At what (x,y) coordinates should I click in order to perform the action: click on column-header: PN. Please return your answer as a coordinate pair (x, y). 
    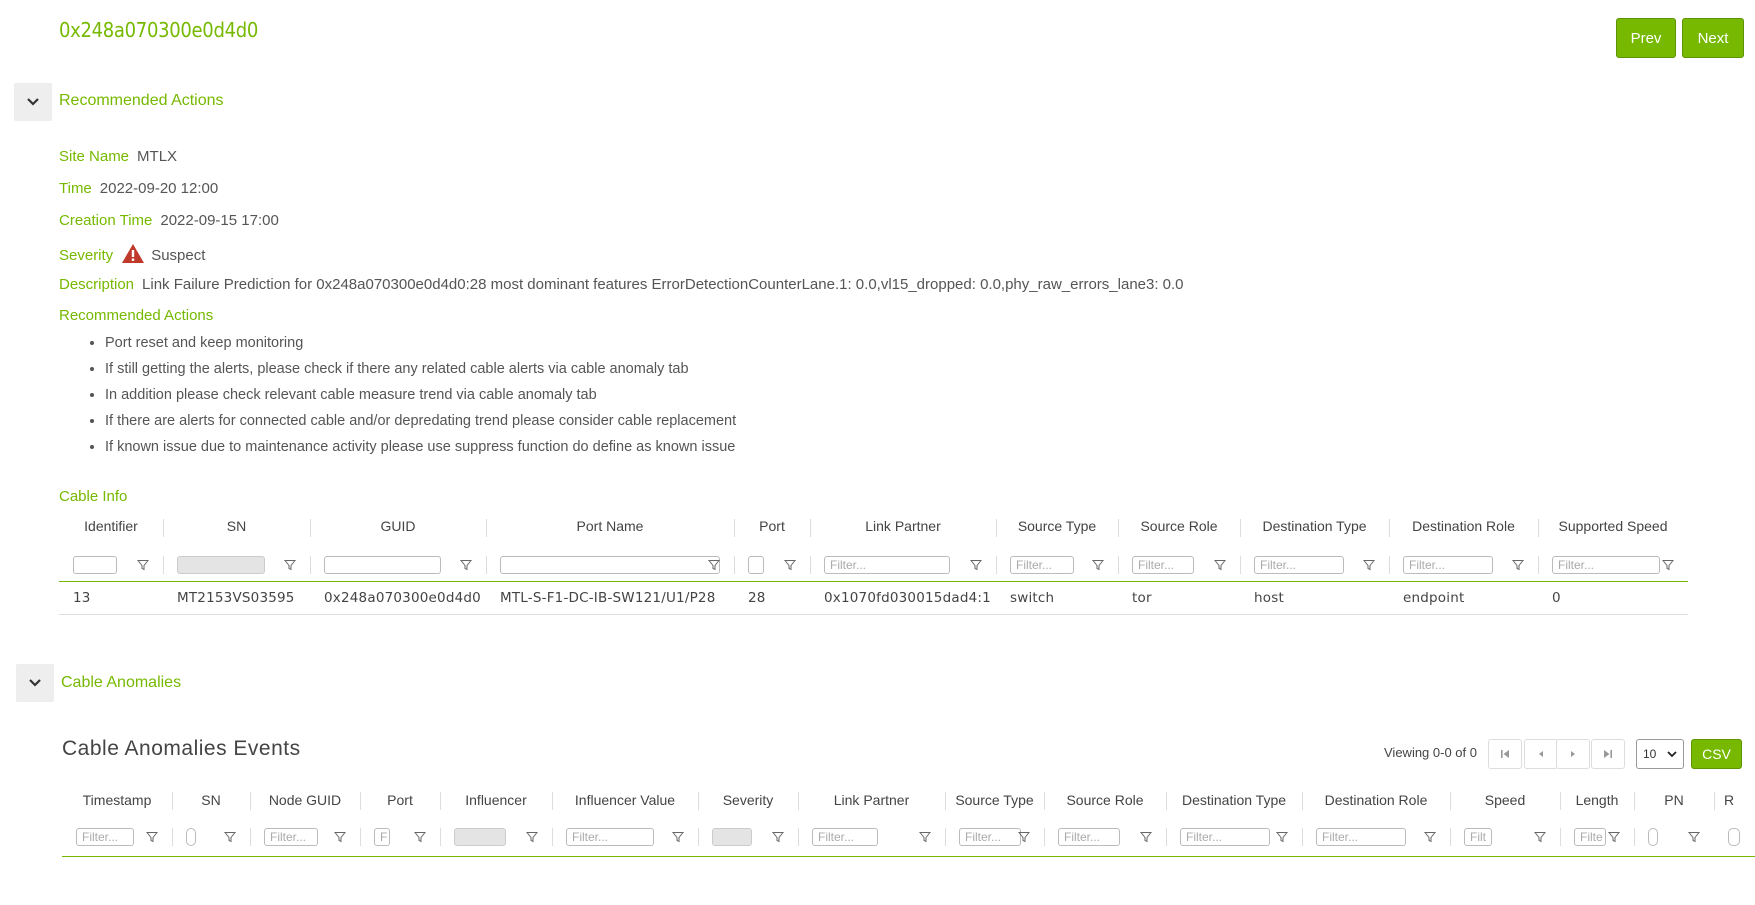
    Looking at the image, I should click on (1674, 800).